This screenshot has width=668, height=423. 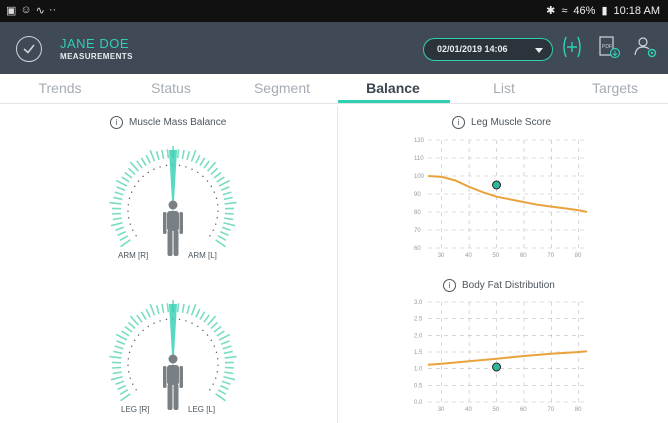 I want to click on more-icon: ··, so click(x=52, y=10).